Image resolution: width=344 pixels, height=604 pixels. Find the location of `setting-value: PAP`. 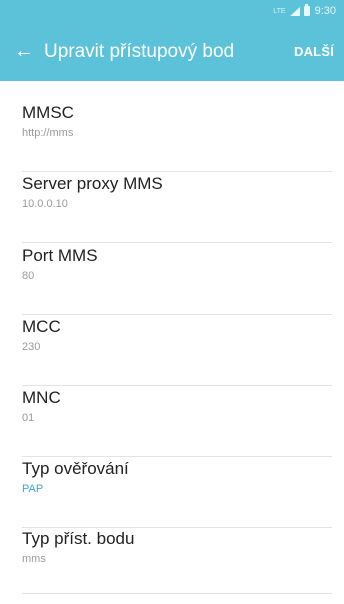

setting-value: PAP is located at coordinates (33, 489).